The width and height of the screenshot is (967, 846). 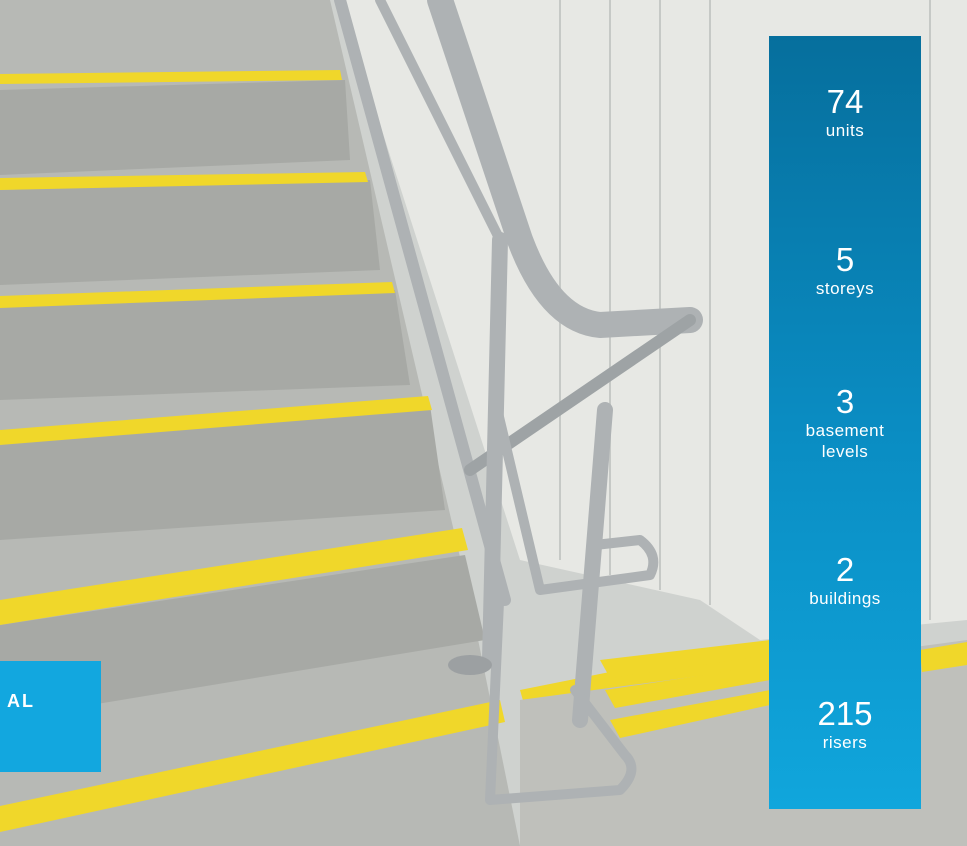 I want to click on stat-label: units, so click(x=845, y=130).